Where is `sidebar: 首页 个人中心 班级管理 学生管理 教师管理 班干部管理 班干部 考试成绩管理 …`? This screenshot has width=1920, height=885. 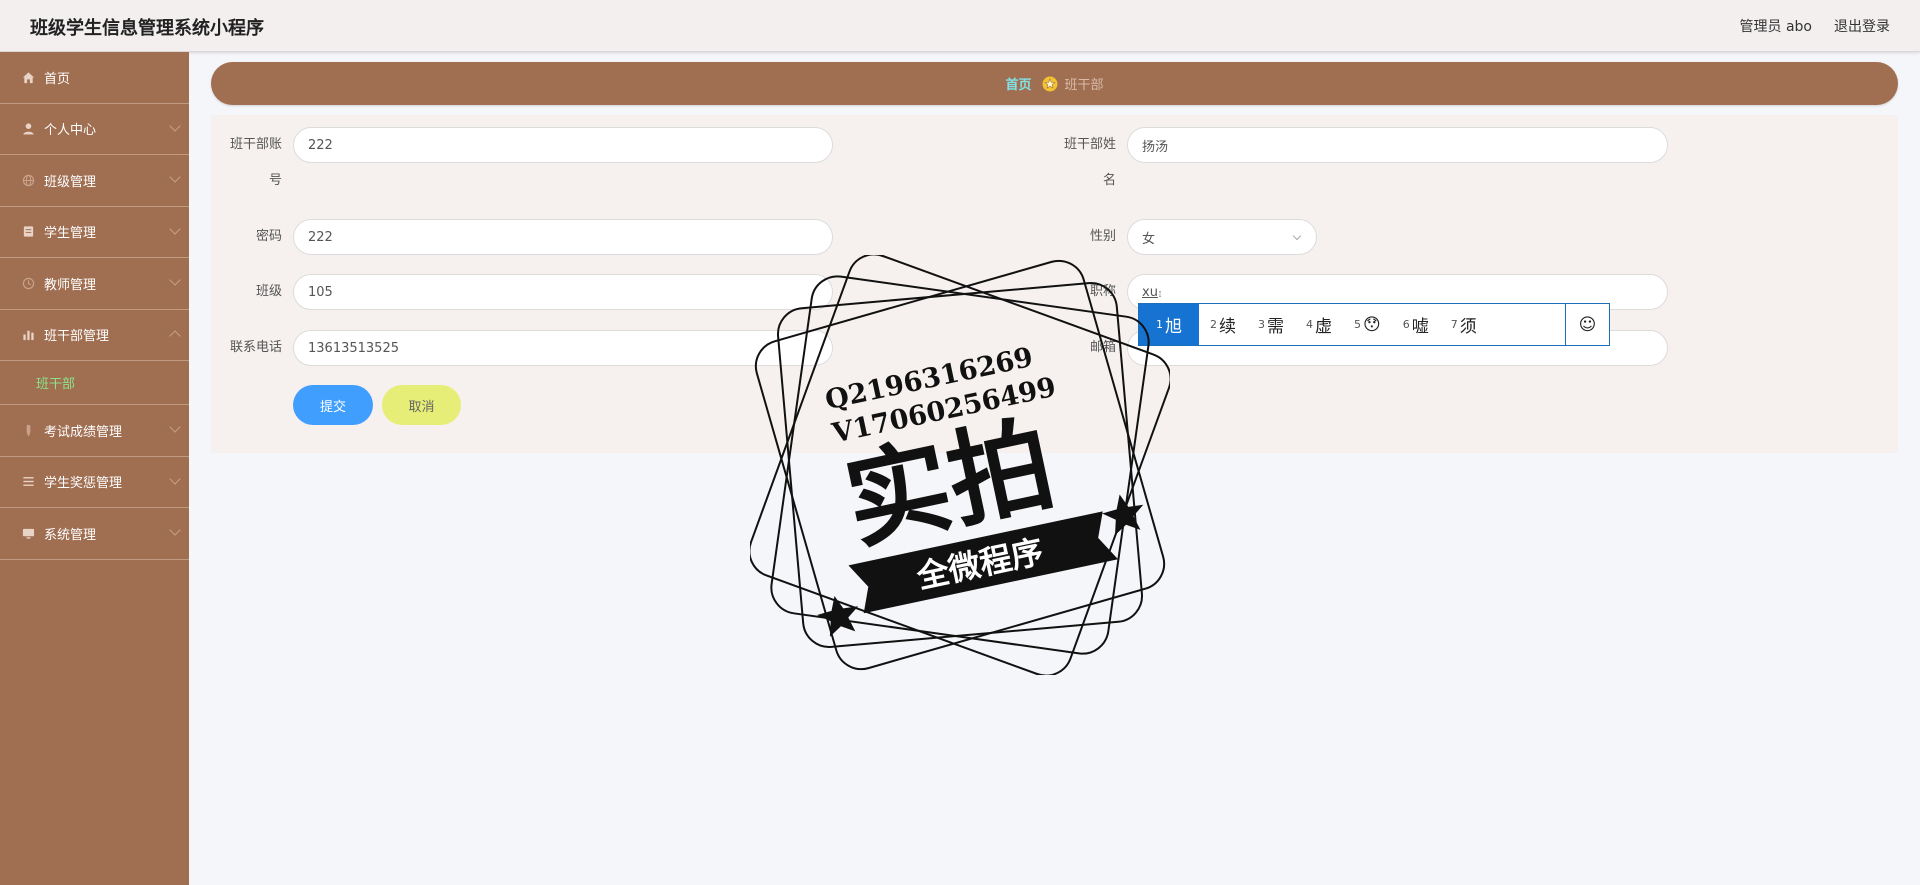 sidebar: 首页 个人中心 班级管理 学生管理 教师管理 班干部管理 班干部 考试成绩管理 … is located at coordinates (94, 468).